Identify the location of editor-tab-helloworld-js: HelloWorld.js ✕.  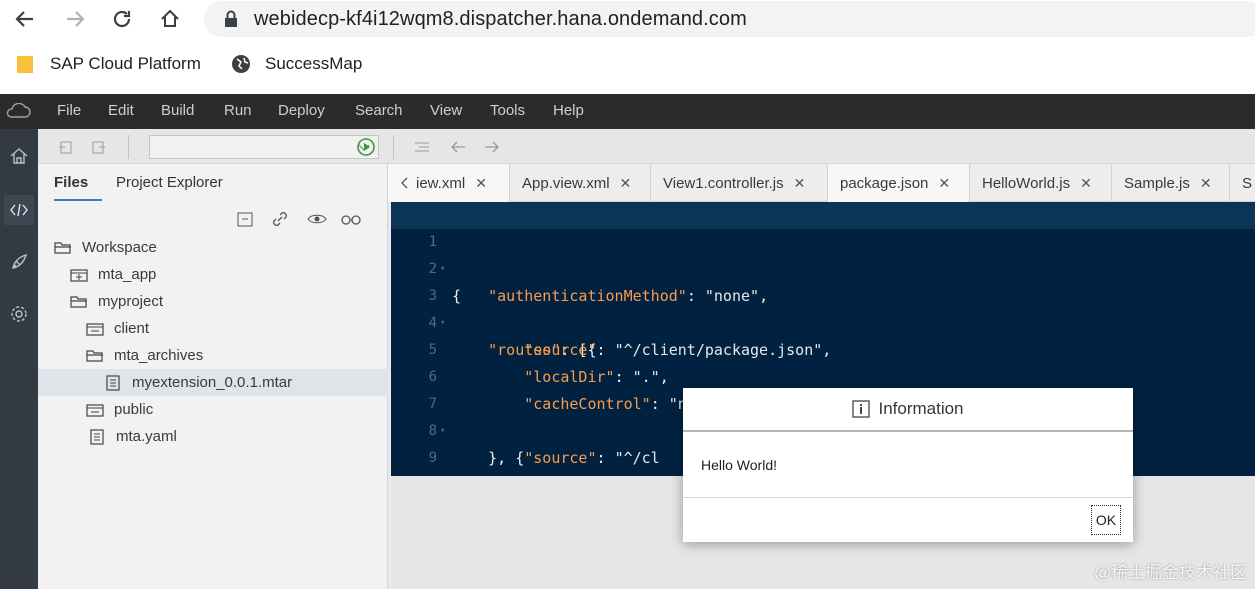
(1041, 183).